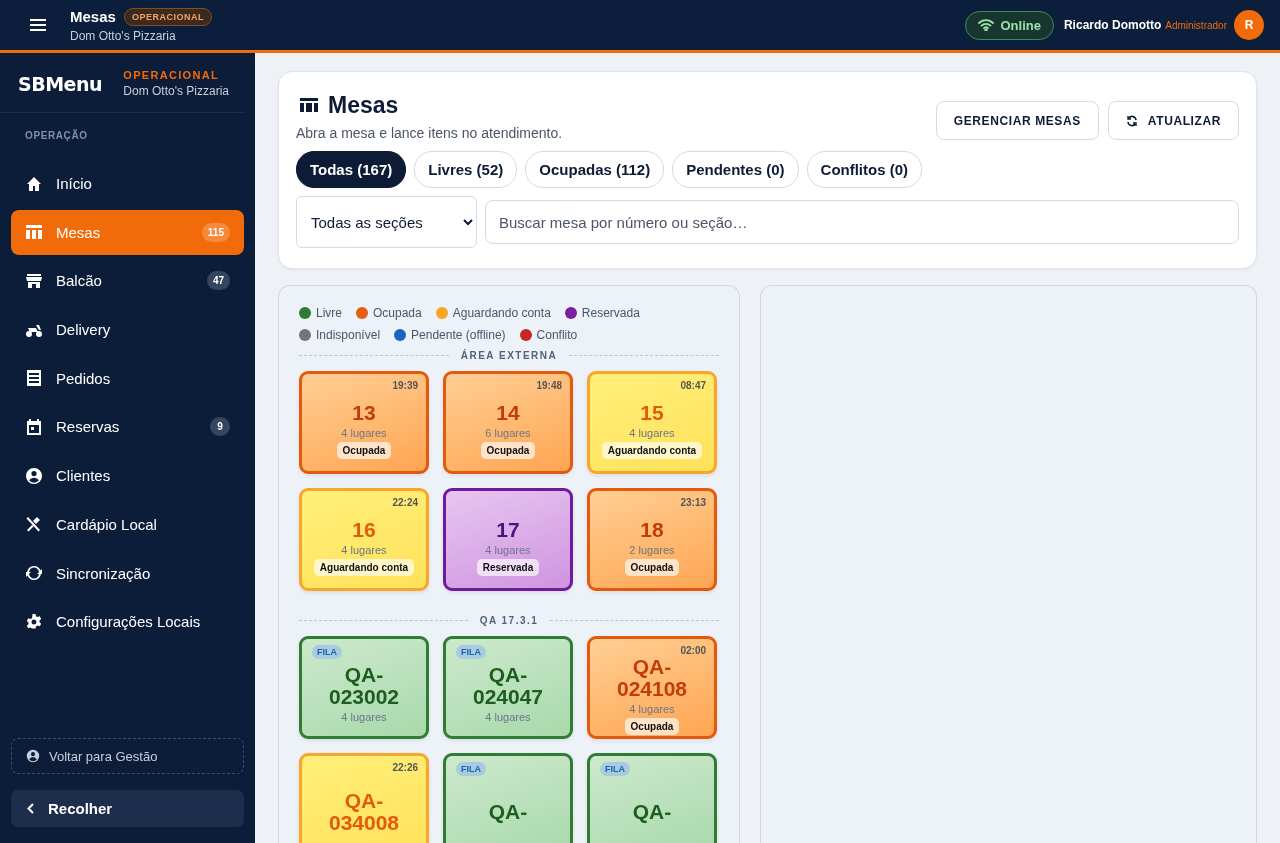  Describe the element at coordinates (466, 169) in the screenshot. I see `filter-tab: Livres (52)` at that location.